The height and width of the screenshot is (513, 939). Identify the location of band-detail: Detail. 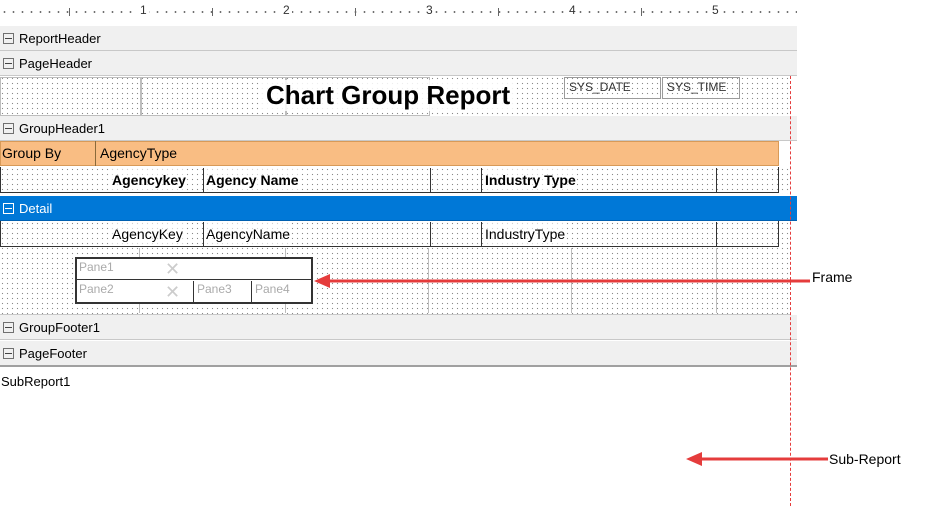
(398, 208).